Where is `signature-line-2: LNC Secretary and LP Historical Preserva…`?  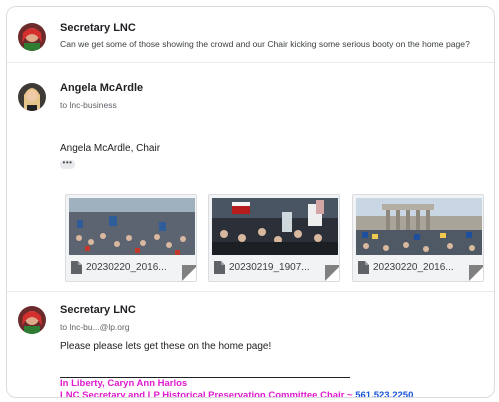
signature-line-2: LNC Secretary and LP Historical Preserva… is located at coordinates (236, 394).